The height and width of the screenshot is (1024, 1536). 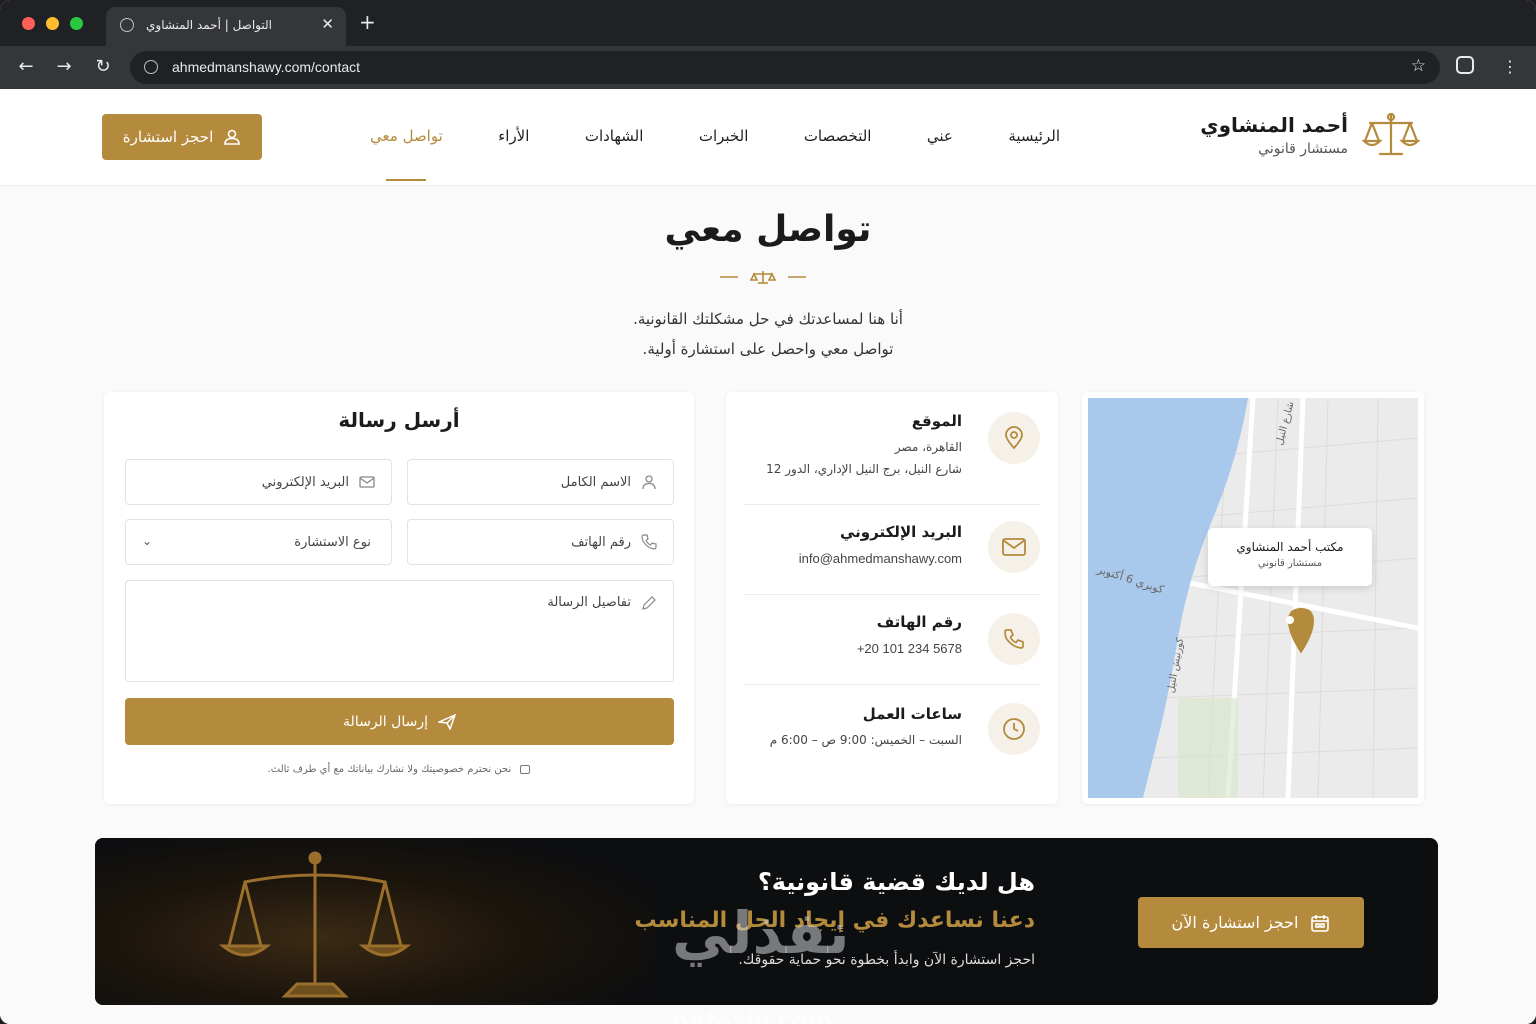 I want to click on window-controls, so click(x=52, y=23).